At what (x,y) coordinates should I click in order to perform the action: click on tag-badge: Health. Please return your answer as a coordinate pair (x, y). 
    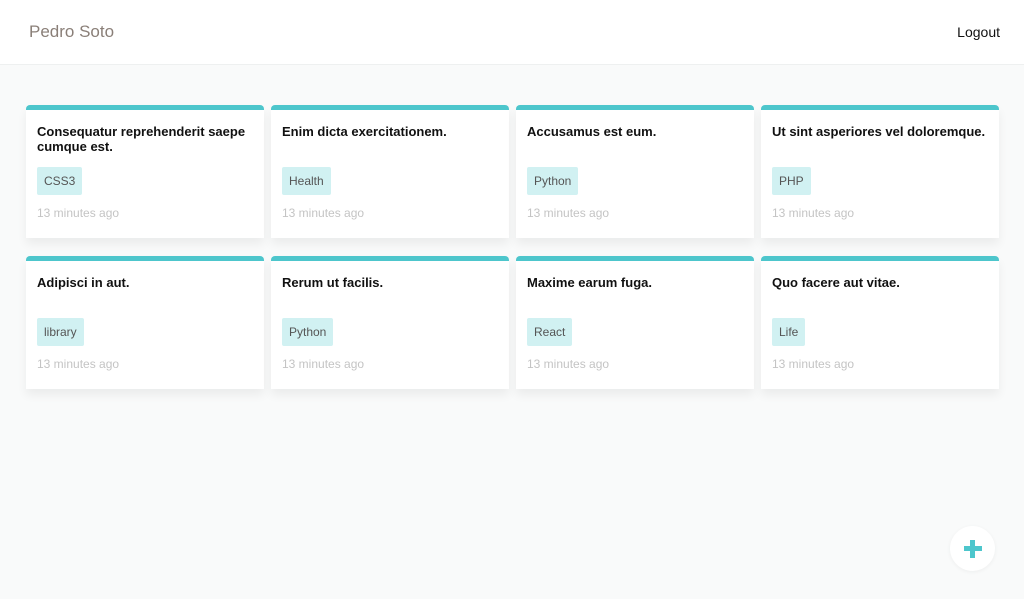
    Looking at the image, I should click on (306, 181).